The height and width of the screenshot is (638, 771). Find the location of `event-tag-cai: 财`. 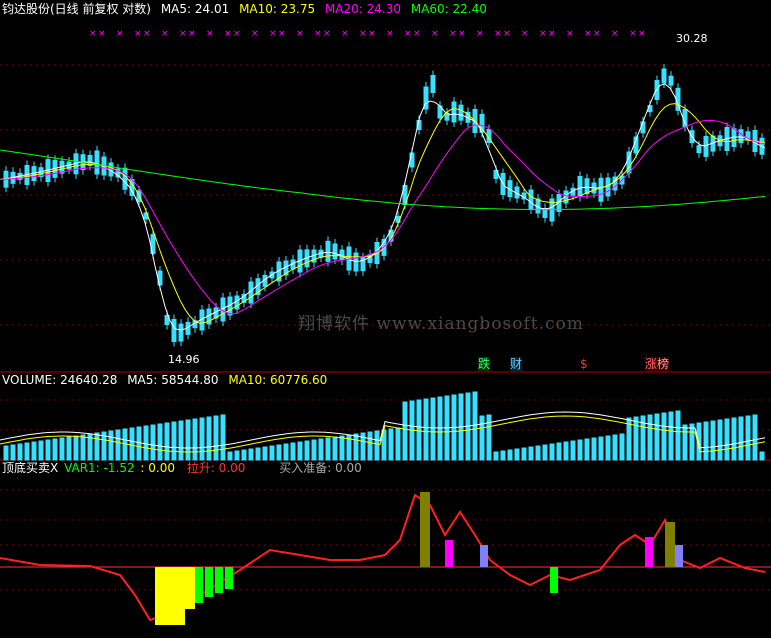

event-tag-cai: 财 is located at coordinates (516, 364).